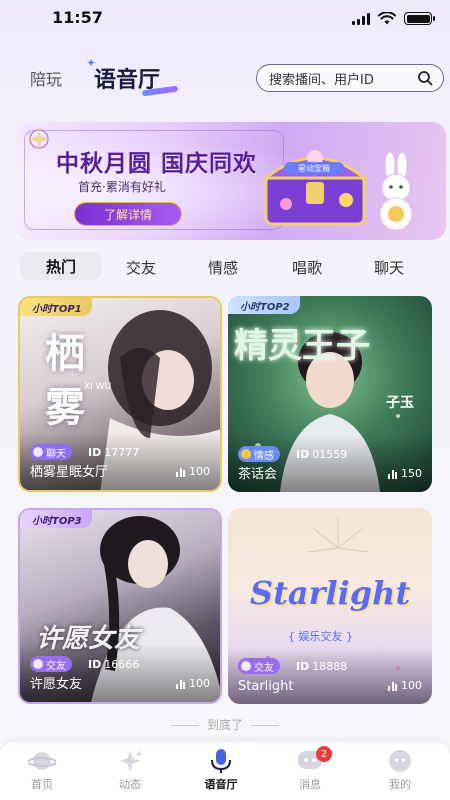 The height and width of the screenshot is (800, 450). I want to click on nav-profile: 我的, so click(400, 772).